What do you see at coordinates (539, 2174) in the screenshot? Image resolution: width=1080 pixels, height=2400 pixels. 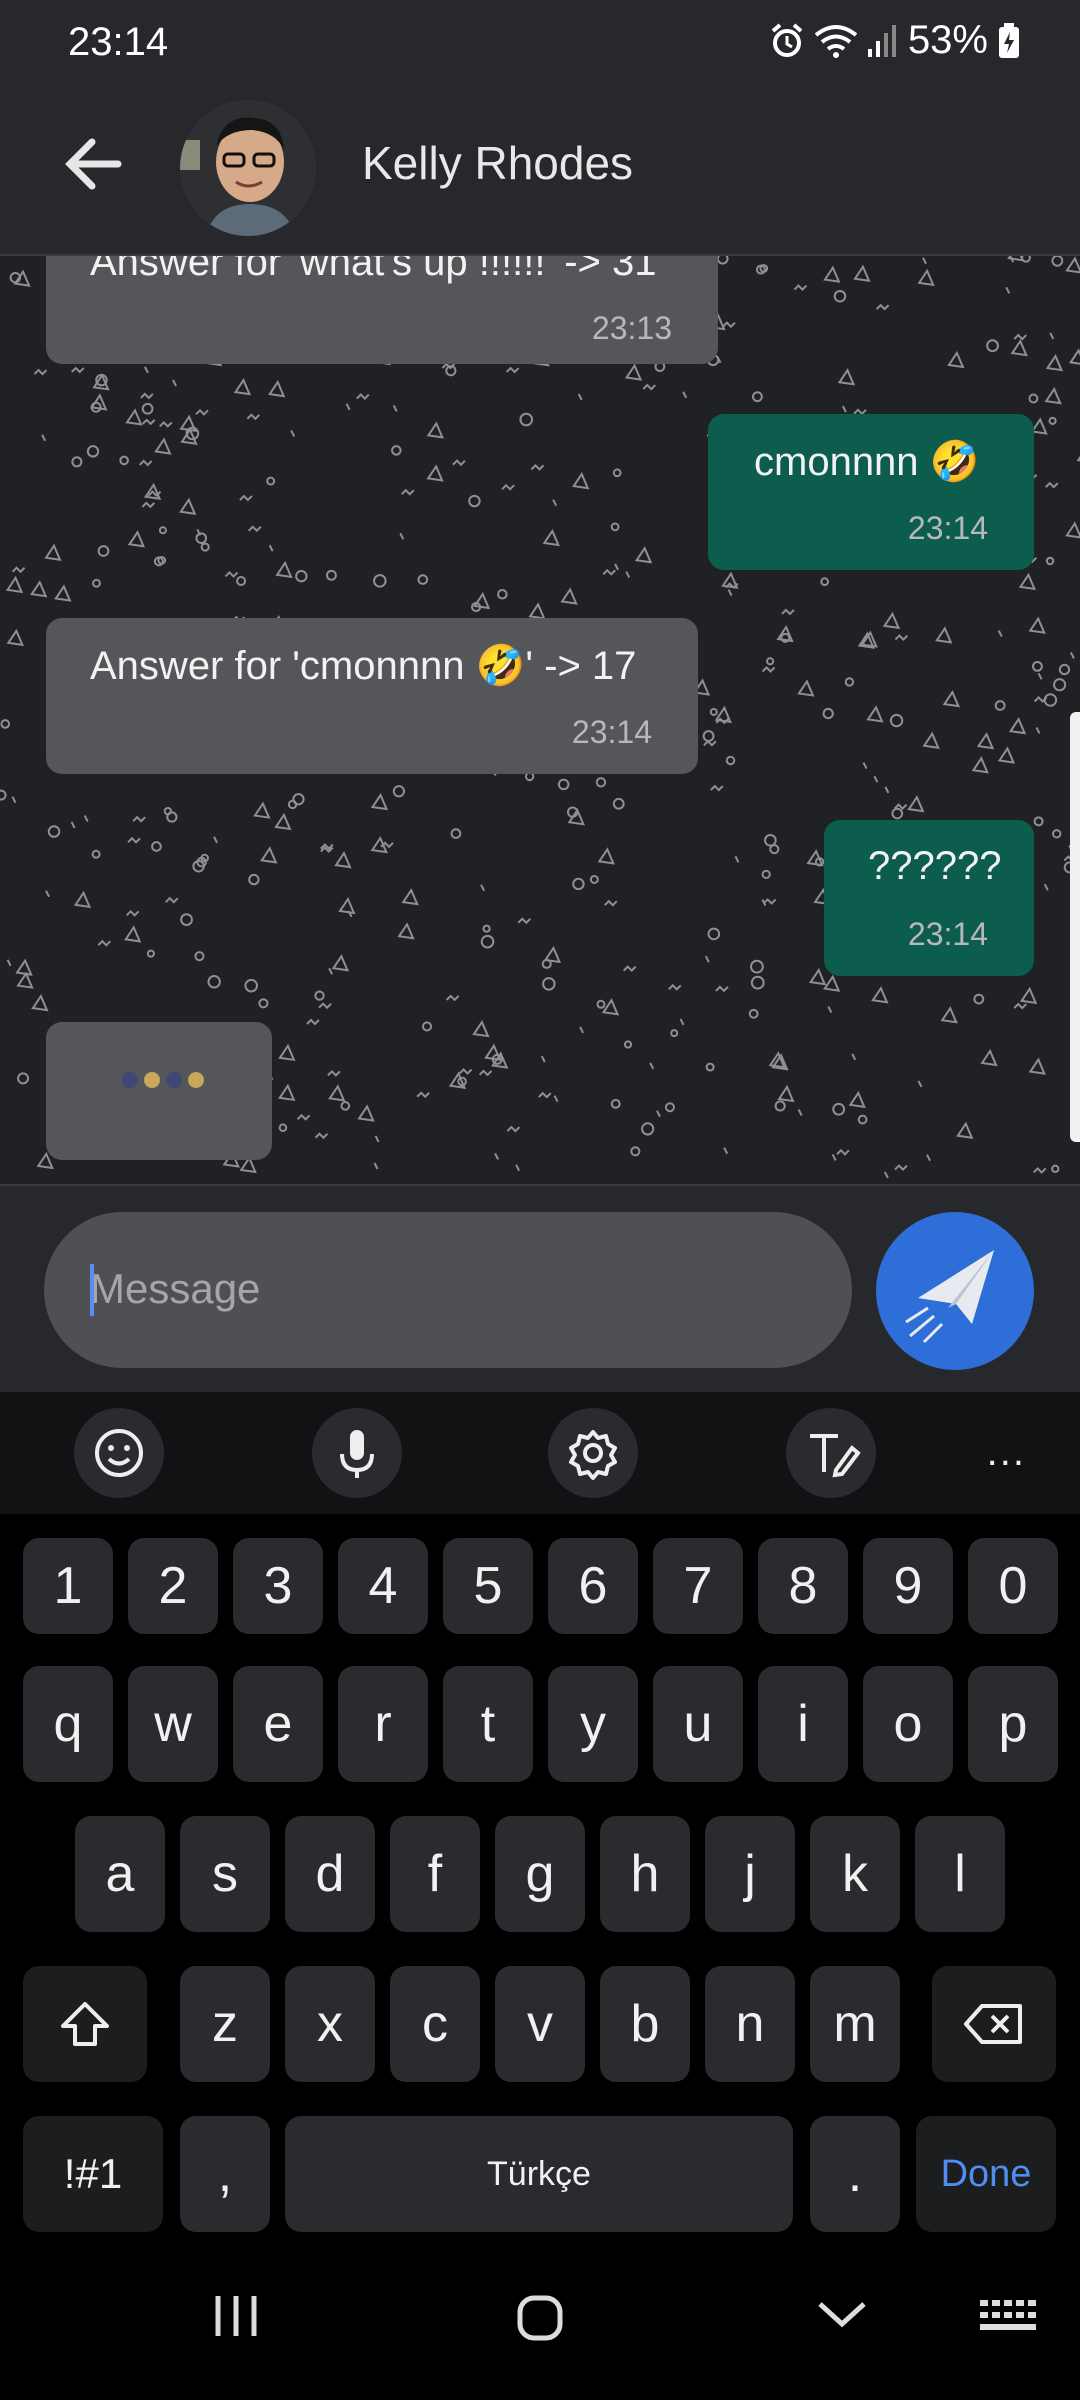 I see `space-key: Türkçe` at bounding box center [539, 2174].